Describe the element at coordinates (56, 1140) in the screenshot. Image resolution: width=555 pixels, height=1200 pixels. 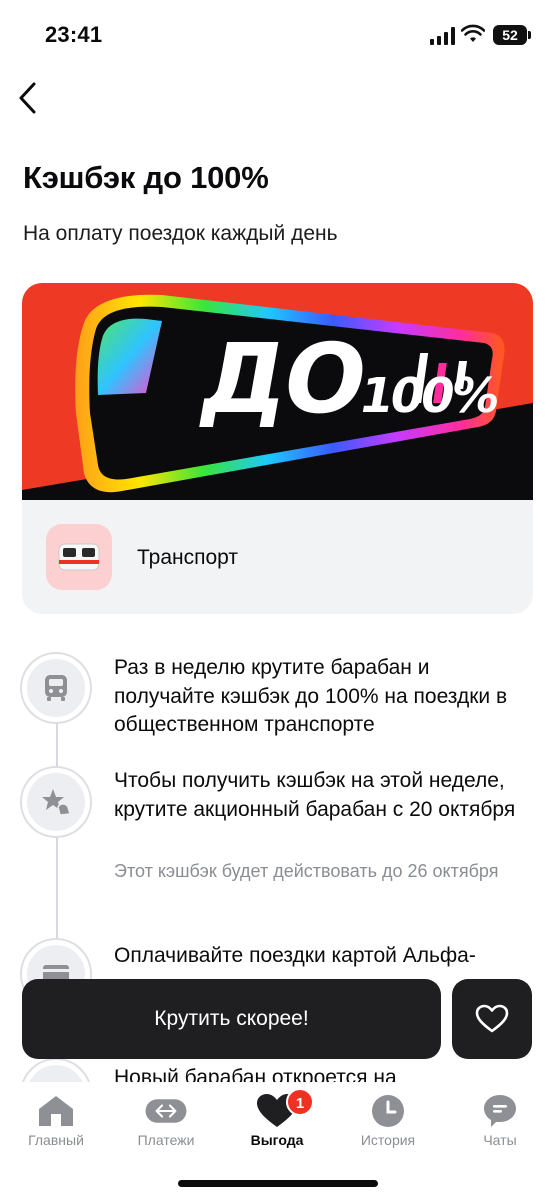
I see `tab-label: Главный` at that location.